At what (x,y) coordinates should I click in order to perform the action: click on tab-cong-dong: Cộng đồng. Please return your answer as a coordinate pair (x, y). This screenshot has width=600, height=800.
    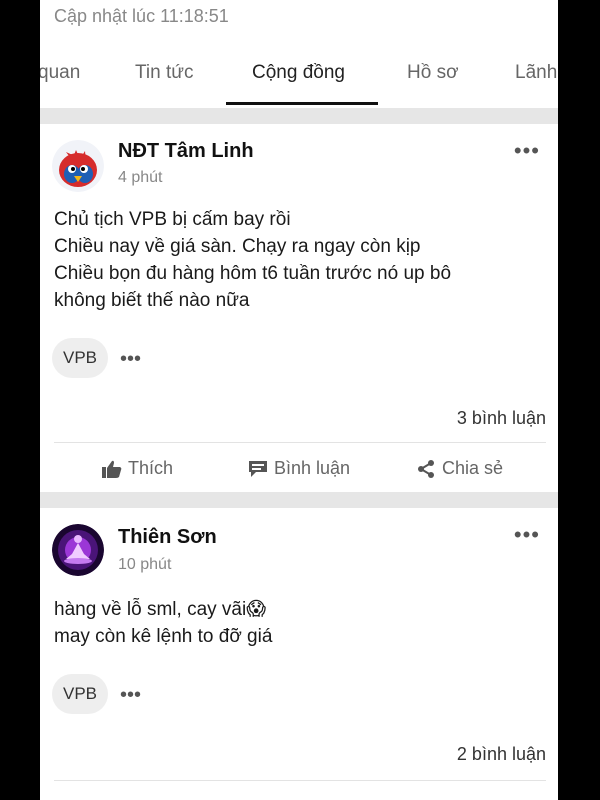
    Looking at the image, I should click on (298, 73).